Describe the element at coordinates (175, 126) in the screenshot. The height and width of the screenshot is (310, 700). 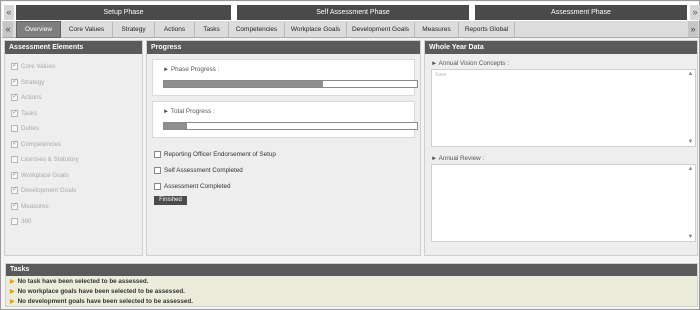
I see `total-progress-fill` at that location.